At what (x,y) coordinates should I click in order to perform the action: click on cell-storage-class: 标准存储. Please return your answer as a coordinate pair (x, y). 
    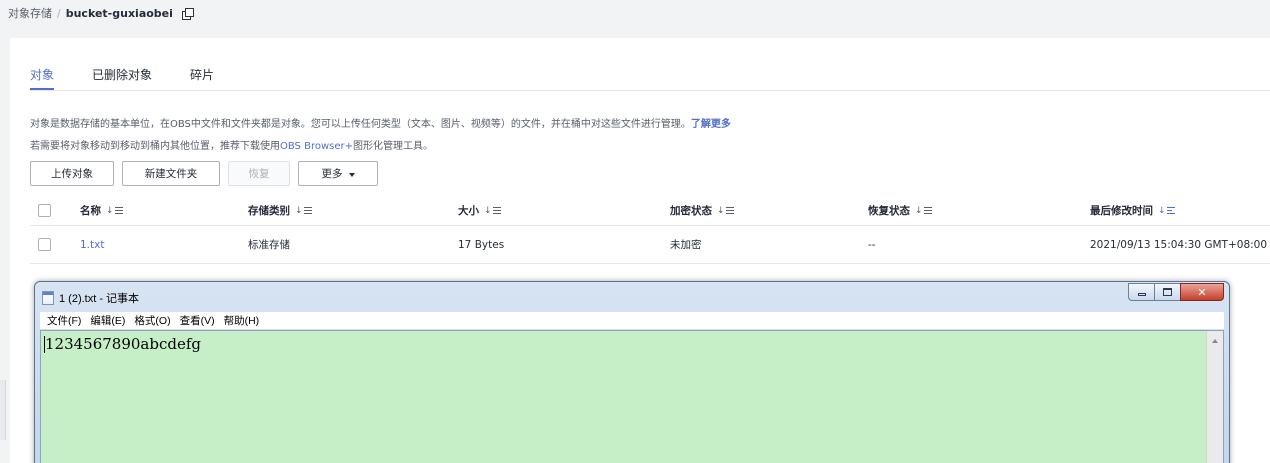
    Looking at the image, I should click on (269, 245).